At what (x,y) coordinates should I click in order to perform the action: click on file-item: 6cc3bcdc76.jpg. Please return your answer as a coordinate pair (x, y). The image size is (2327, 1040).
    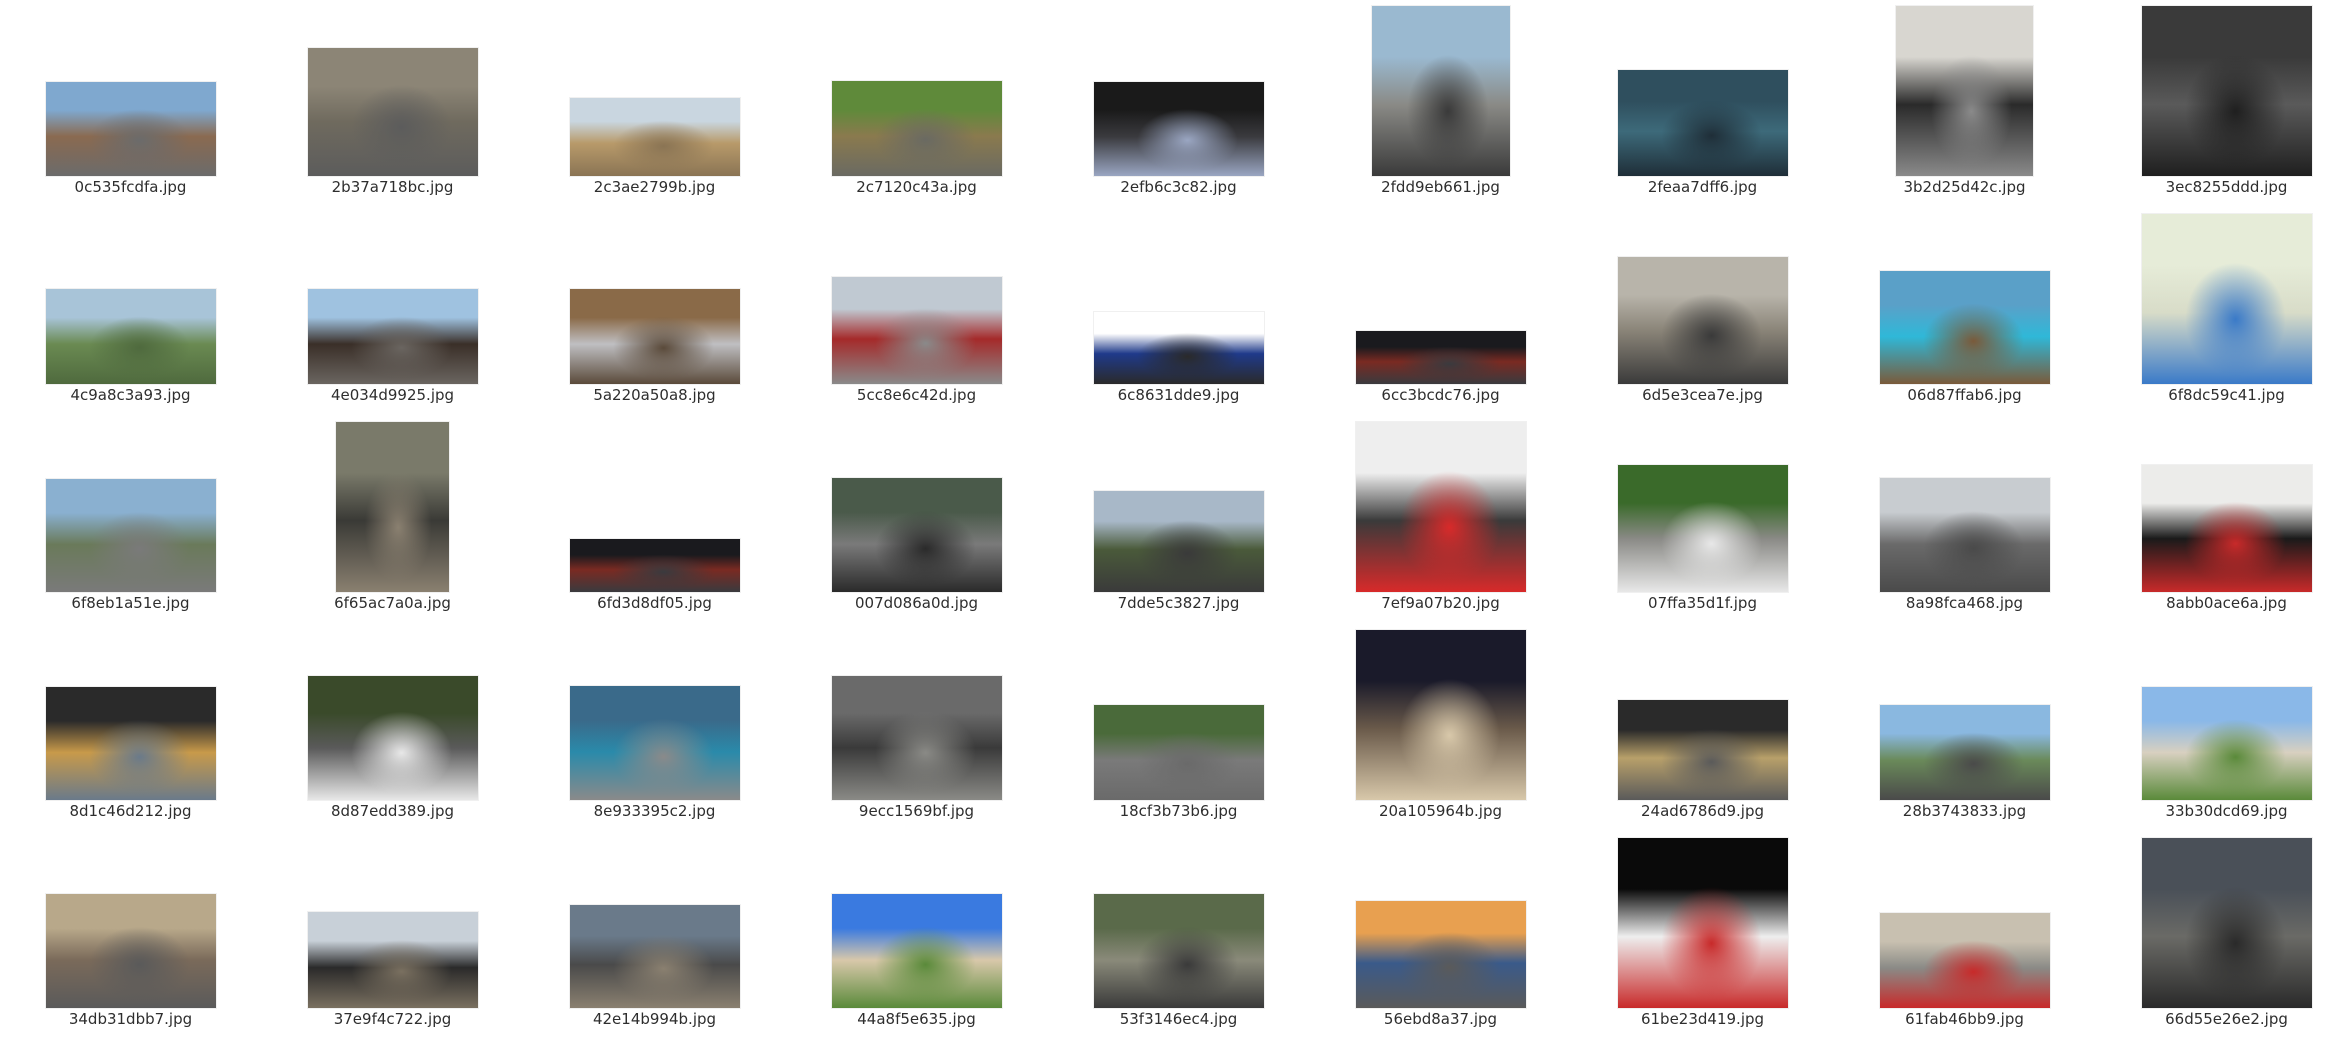
    Looking at the image, I should click on (1440, 312).